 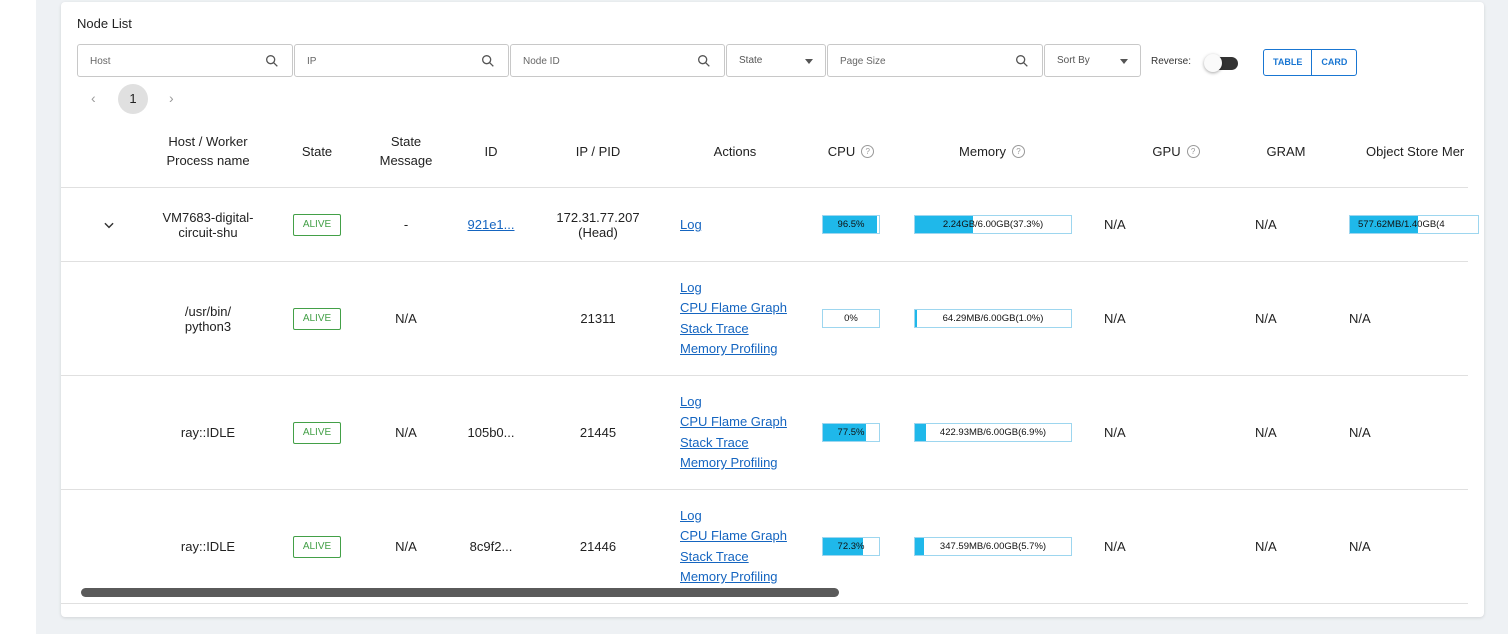 I want to click on cpu-usage-bar: 72.3%, so click(x=851, y=546).